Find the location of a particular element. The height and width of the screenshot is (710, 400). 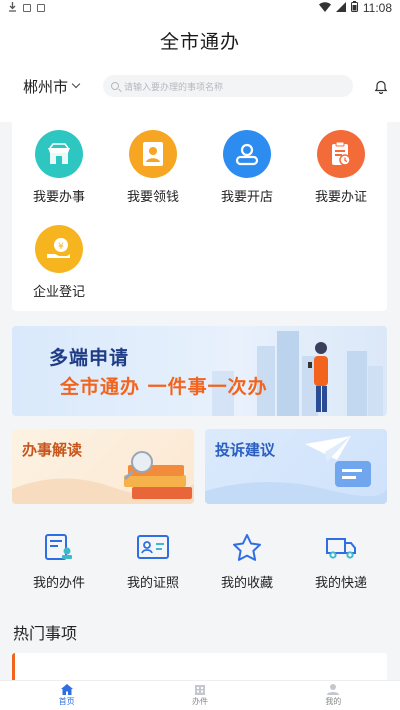

download-icon is located at coordinates (12, 8).